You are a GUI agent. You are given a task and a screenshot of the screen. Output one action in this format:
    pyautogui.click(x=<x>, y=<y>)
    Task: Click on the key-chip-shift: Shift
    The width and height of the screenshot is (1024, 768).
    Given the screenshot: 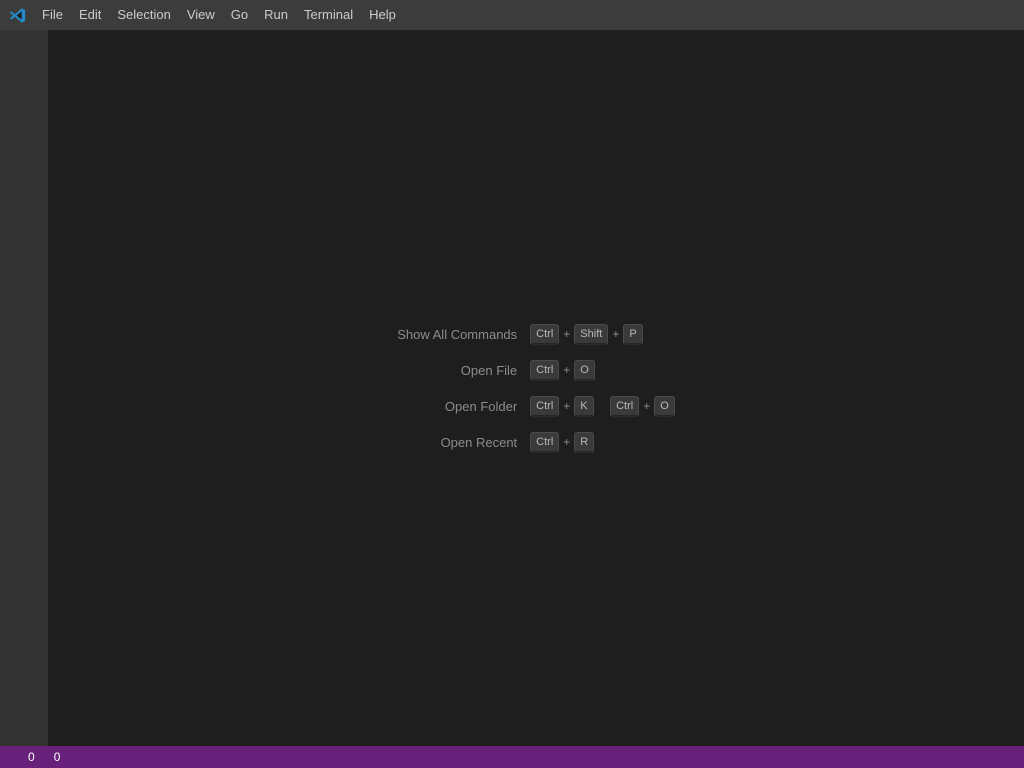 What is the action you would take?
    pyautogui.click(x=591, y=334)
    